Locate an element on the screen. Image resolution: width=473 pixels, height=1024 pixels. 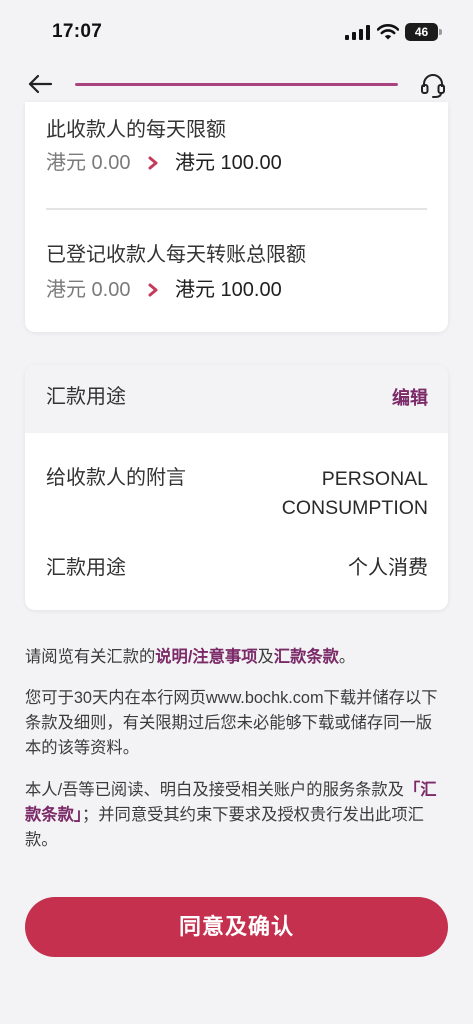
remittance-terms-link: 汇款条款 is located at coordinates (306, 657).